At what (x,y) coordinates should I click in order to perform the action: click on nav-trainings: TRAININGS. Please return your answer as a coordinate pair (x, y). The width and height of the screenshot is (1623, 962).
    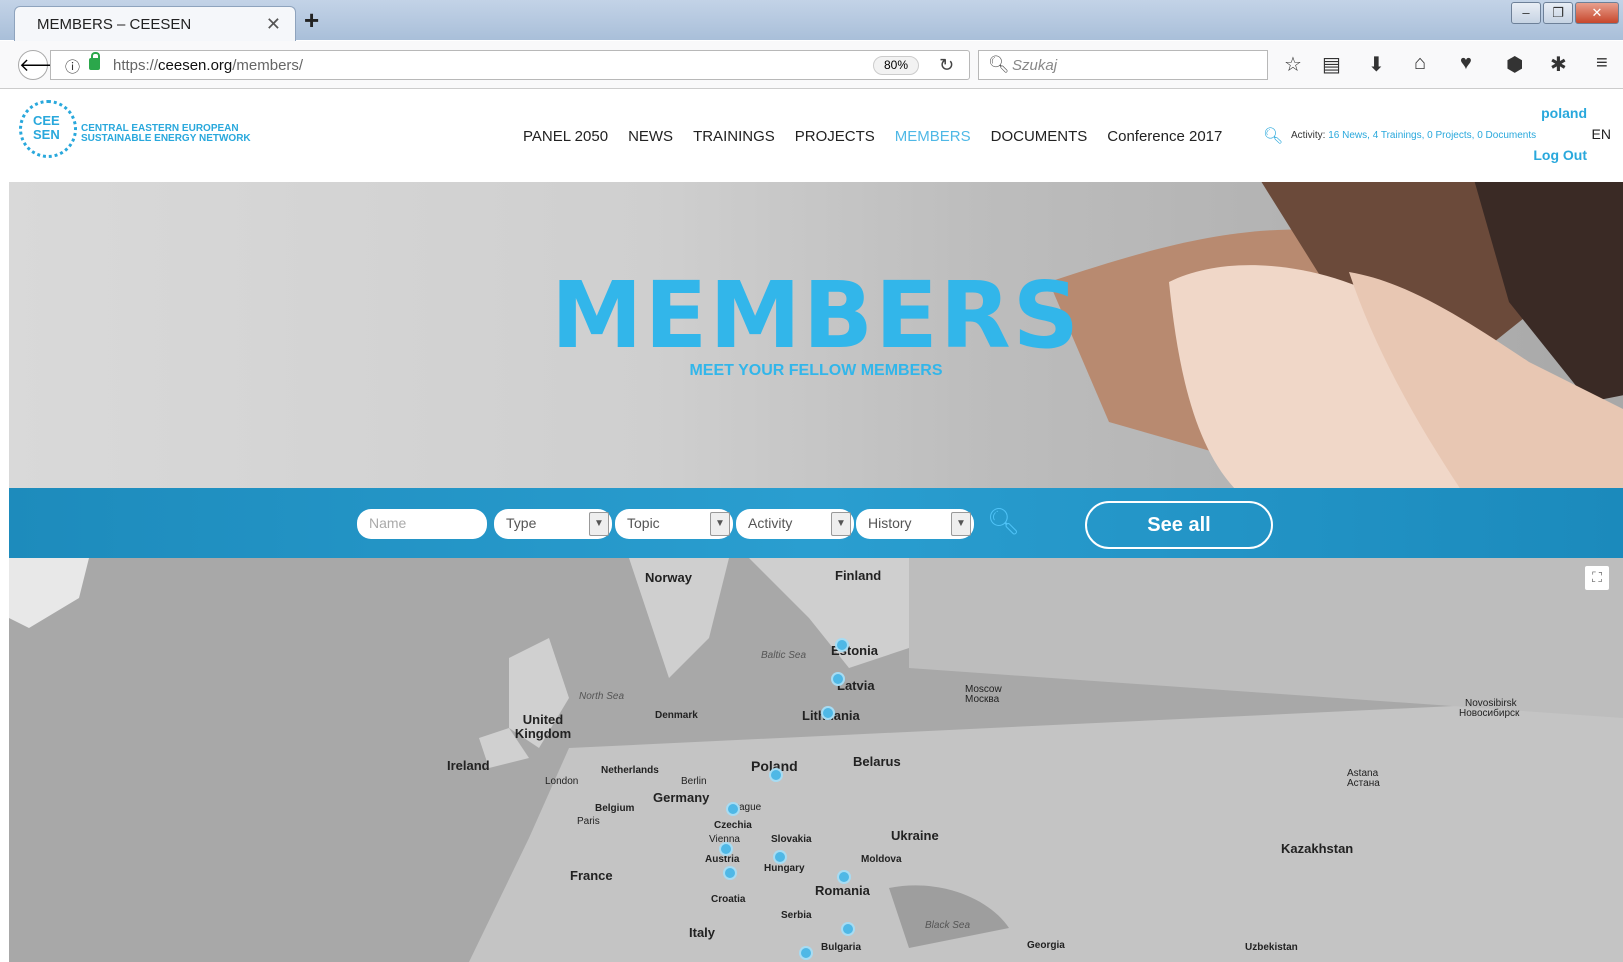
    Looking at the image, I should click on (734, 136).